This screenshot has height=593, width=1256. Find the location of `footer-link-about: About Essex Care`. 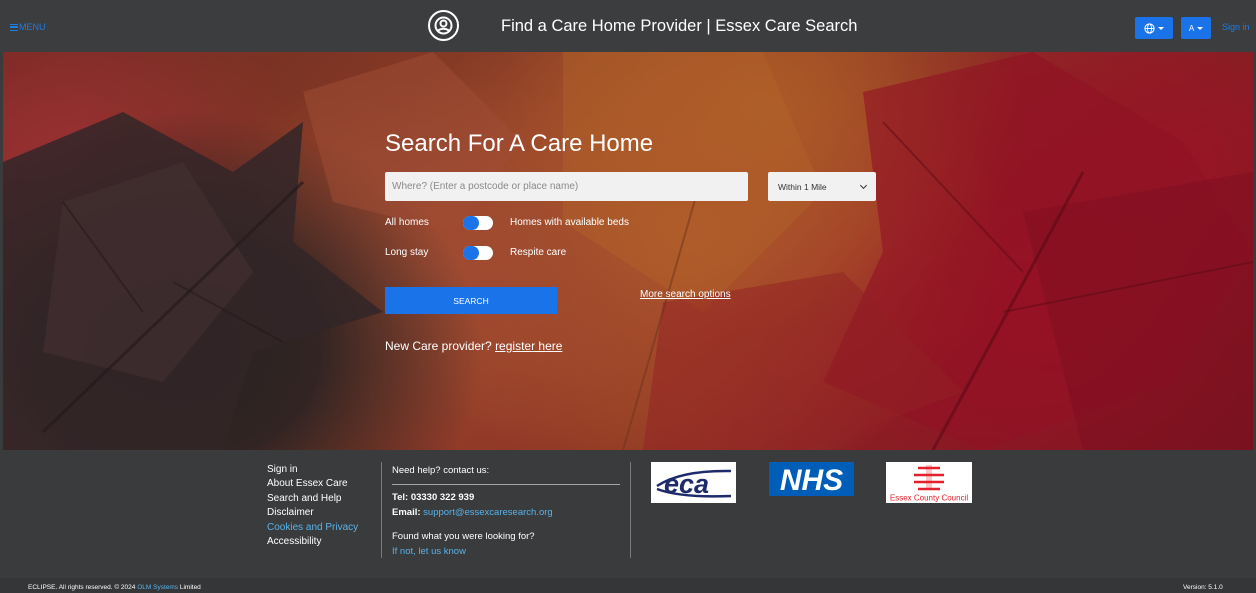

footer-link-about: About Essex Care is located at coordinates (307, 483).